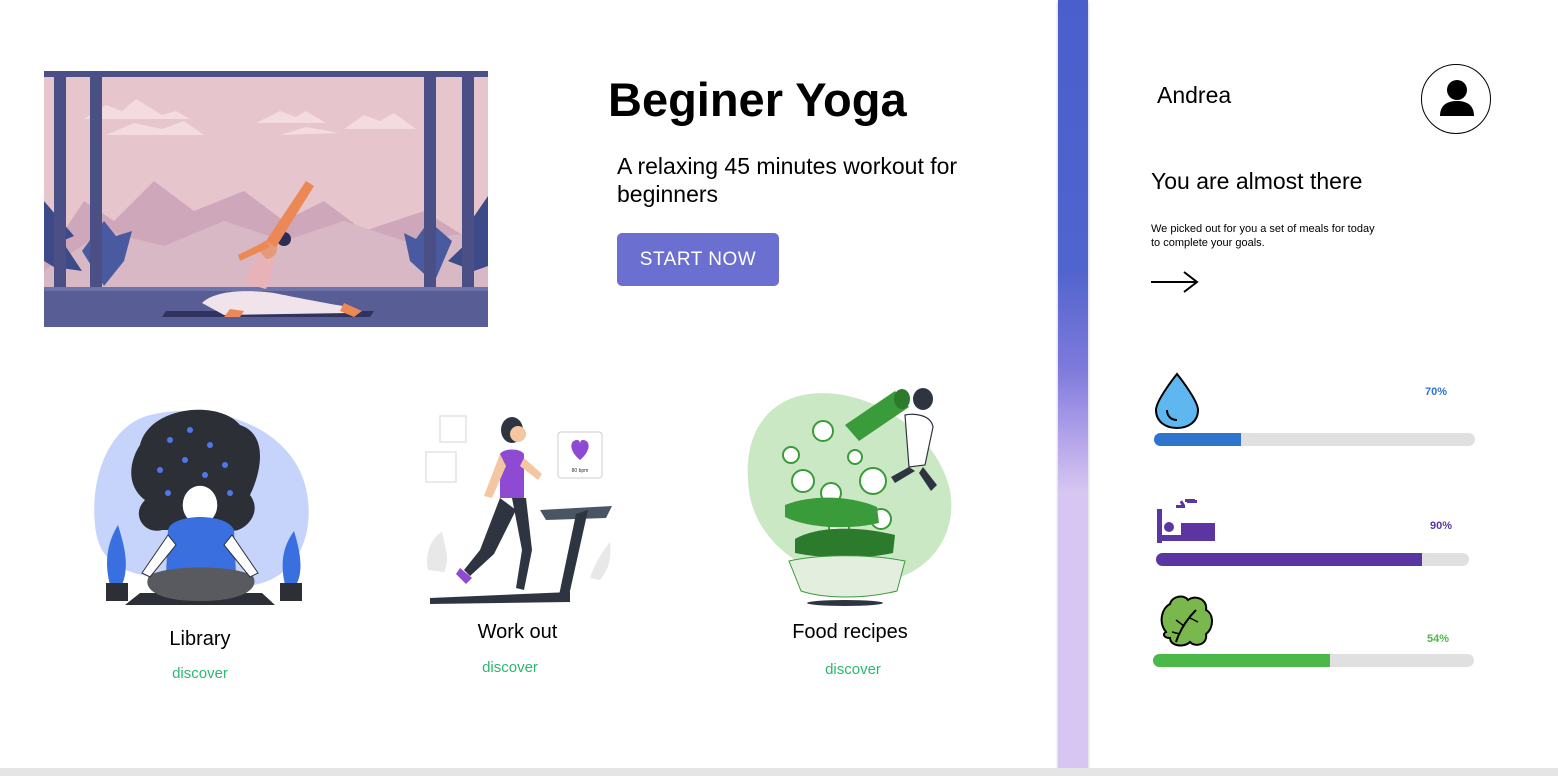 Image resolution: width=1558 pixels, height=776 pixels. What do you see at coordinates (1436, 392) in the screenshot?
I see `water-progress-label: 70%` at bounding box center [1436, 392].